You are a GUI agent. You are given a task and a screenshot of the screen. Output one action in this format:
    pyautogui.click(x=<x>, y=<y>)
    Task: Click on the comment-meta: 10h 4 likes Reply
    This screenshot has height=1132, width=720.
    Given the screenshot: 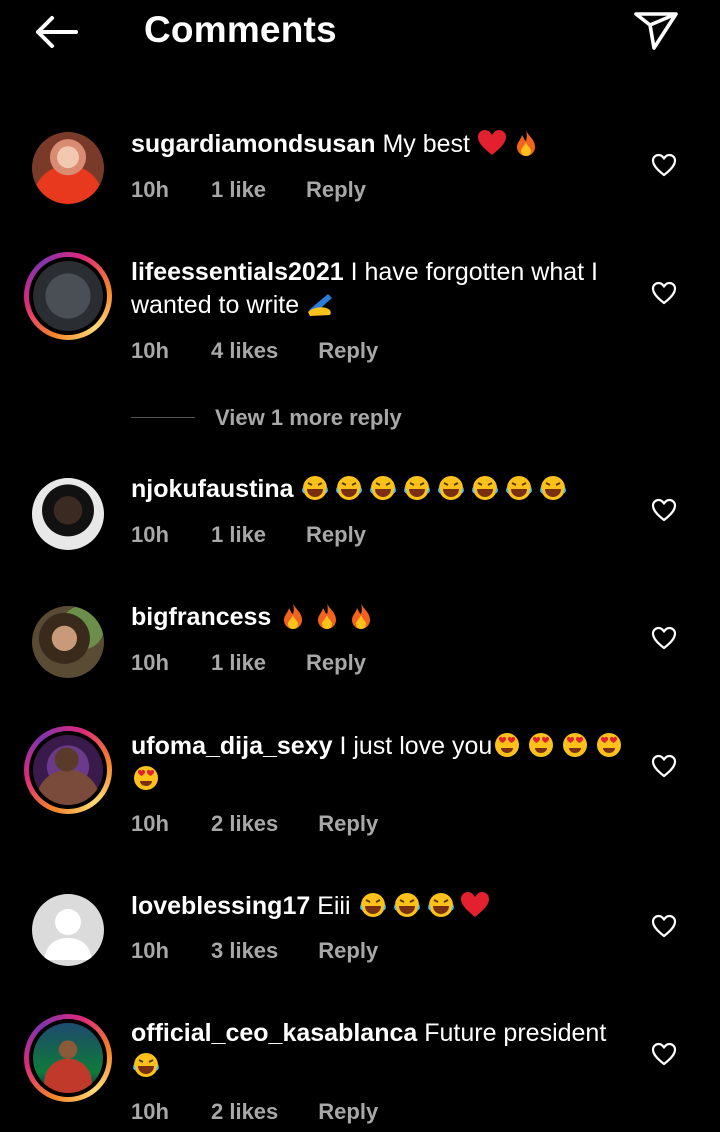 What is the action you would take?
    pyautogui.click(x=254, y=351)
    